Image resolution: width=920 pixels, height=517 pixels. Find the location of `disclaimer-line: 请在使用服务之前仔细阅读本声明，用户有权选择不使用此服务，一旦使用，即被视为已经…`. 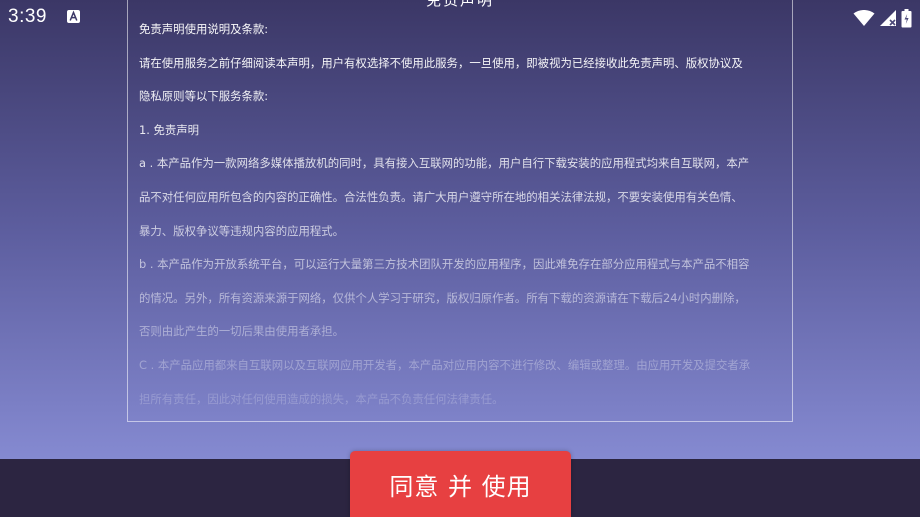

disclaimer-line: 请在使用服务之前仔细阅读本声明，用户有权选择不使用此服务，一旦使用，即被视为已经… is located at coordinates (441, 62).